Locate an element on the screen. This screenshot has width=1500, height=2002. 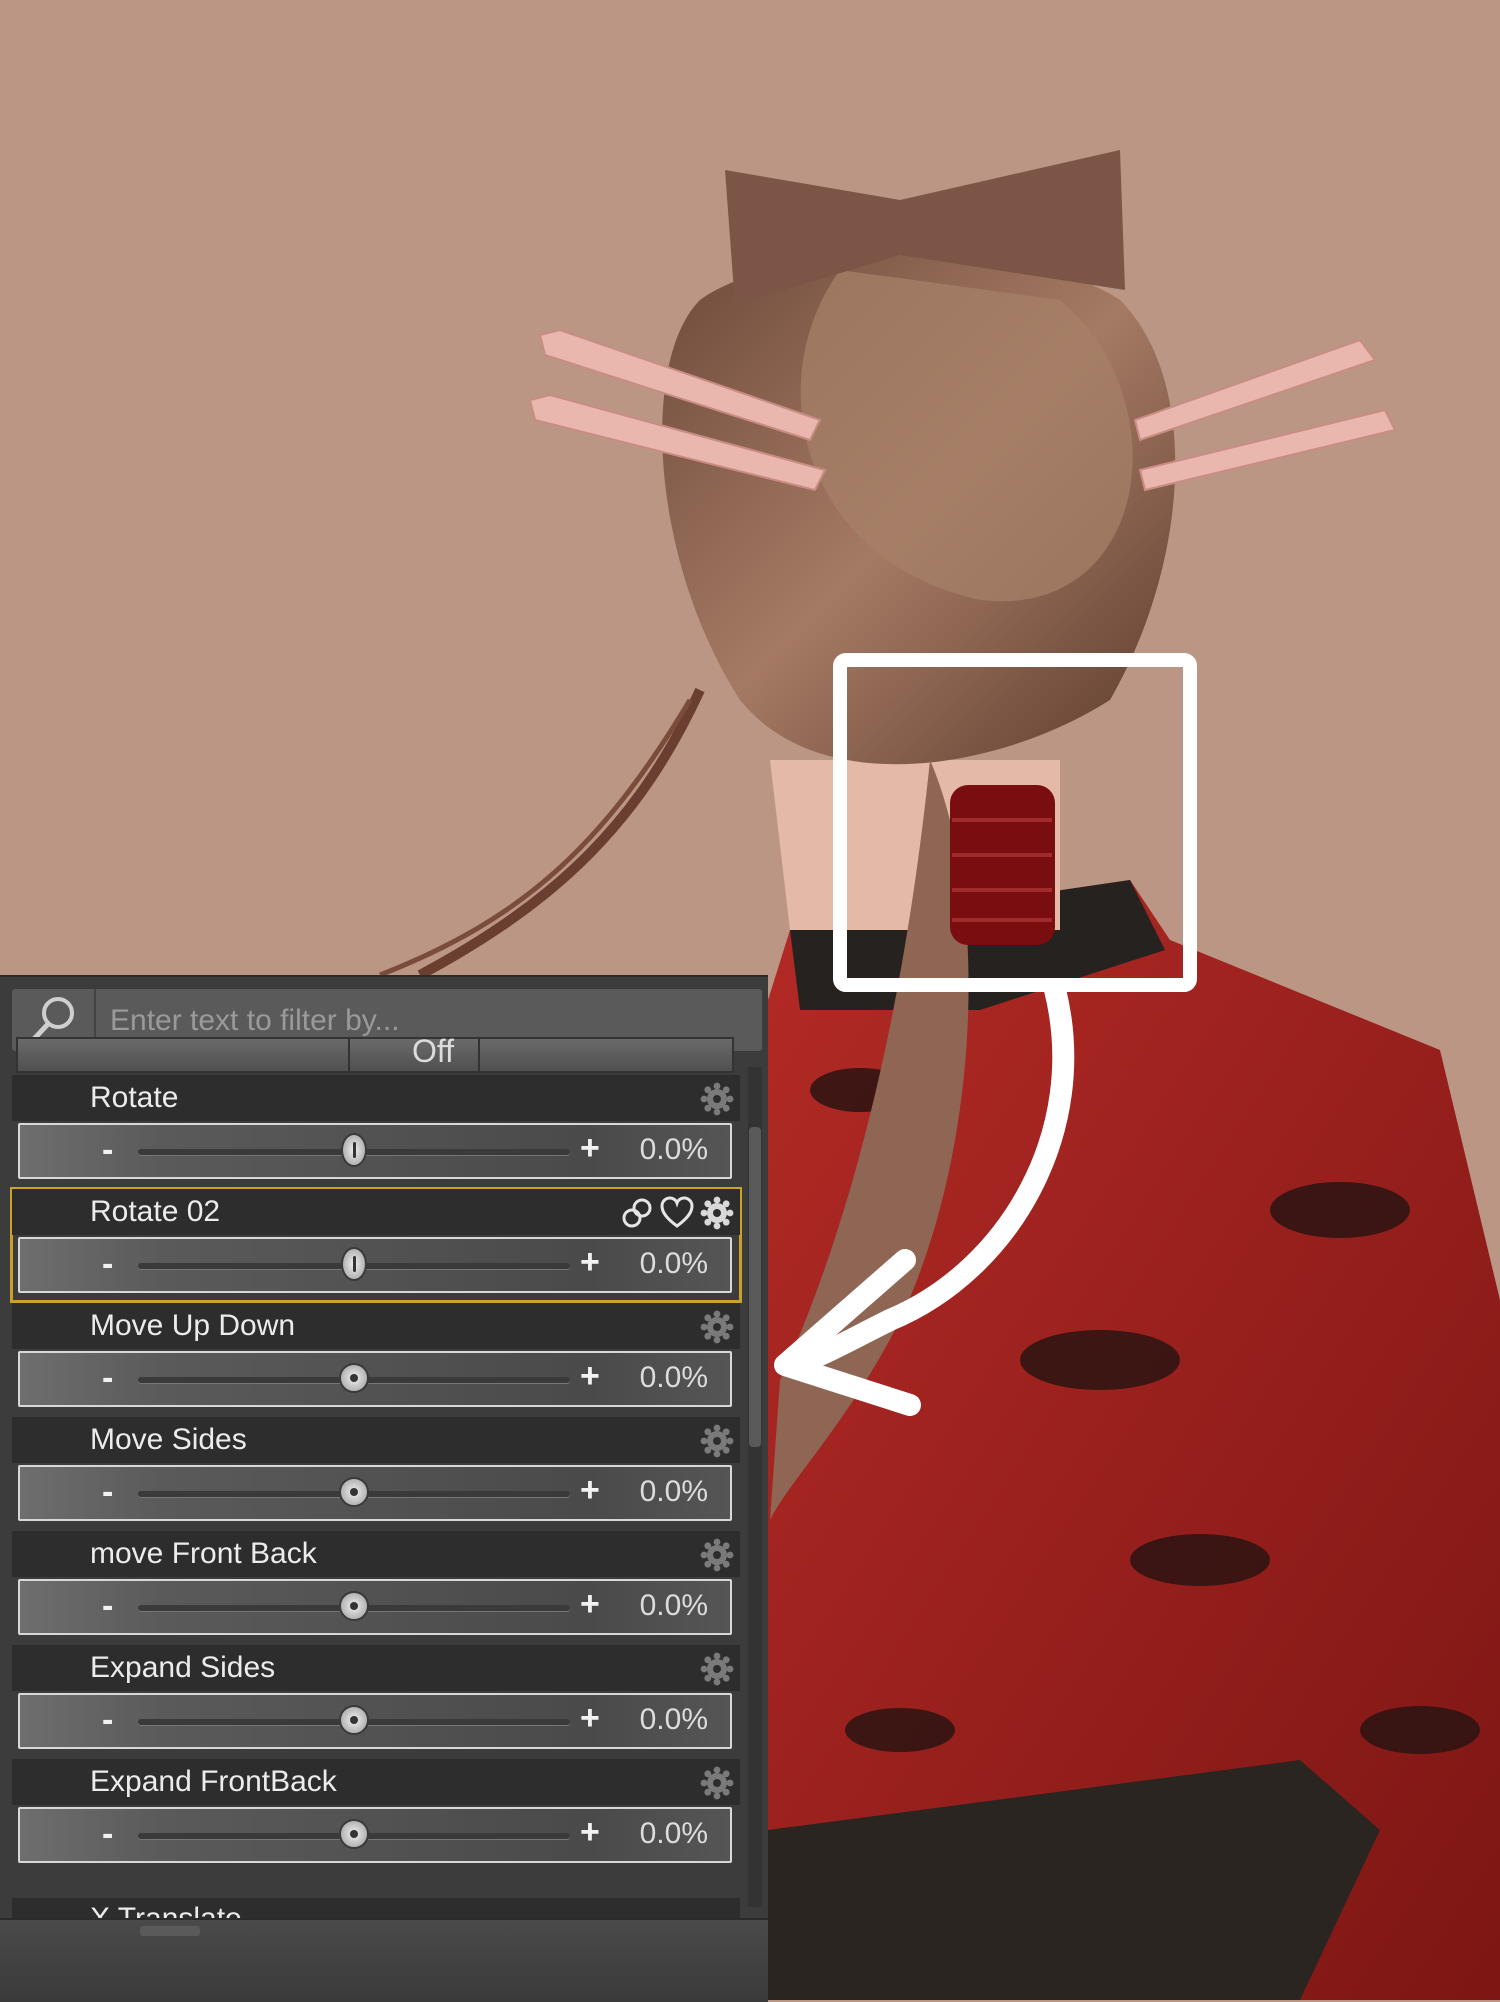
parameter-header: Rotate 02 is located at coordinates (376, 1212).